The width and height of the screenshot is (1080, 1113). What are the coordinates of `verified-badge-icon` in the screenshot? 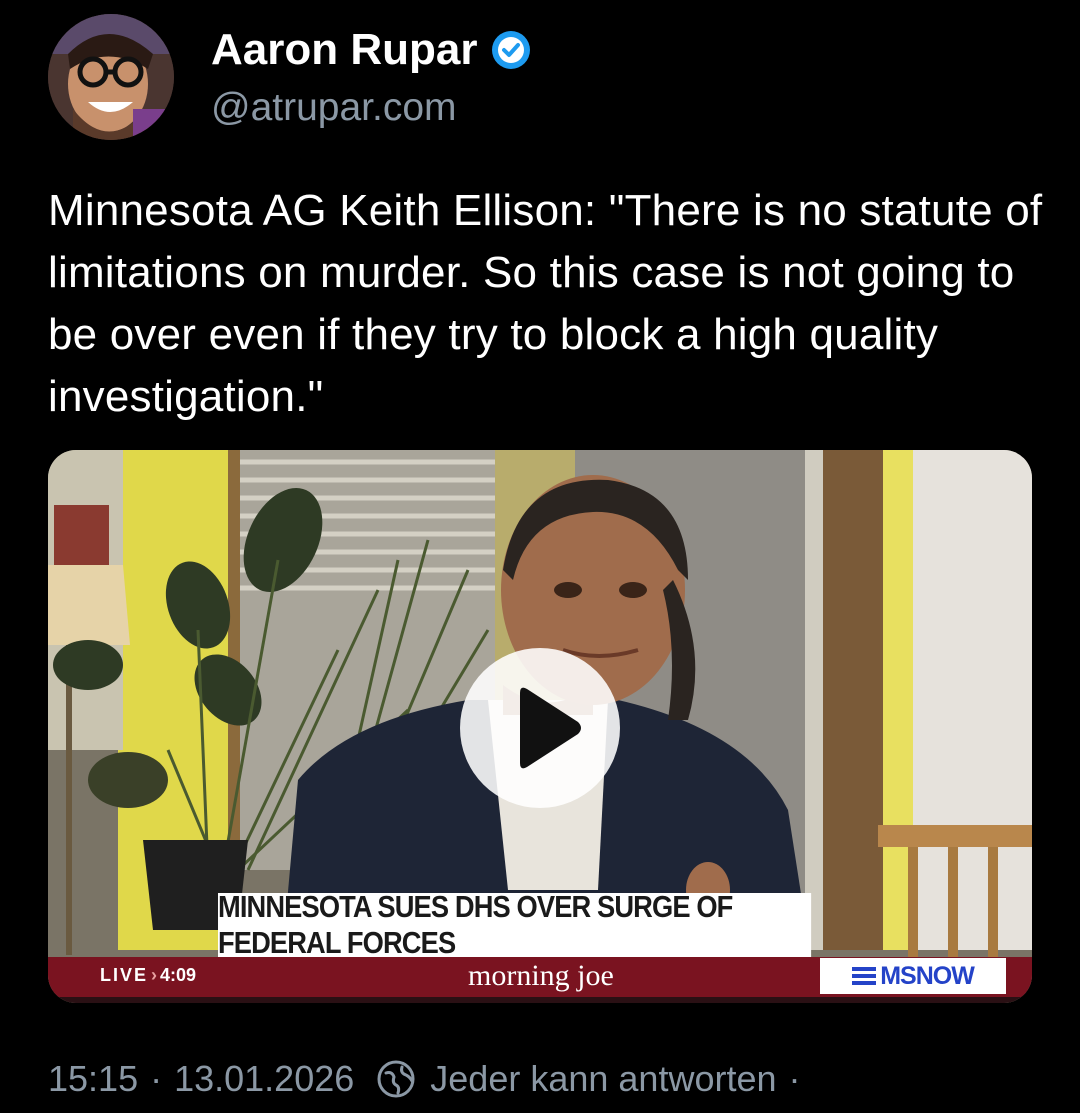 It's located at (511, 50).